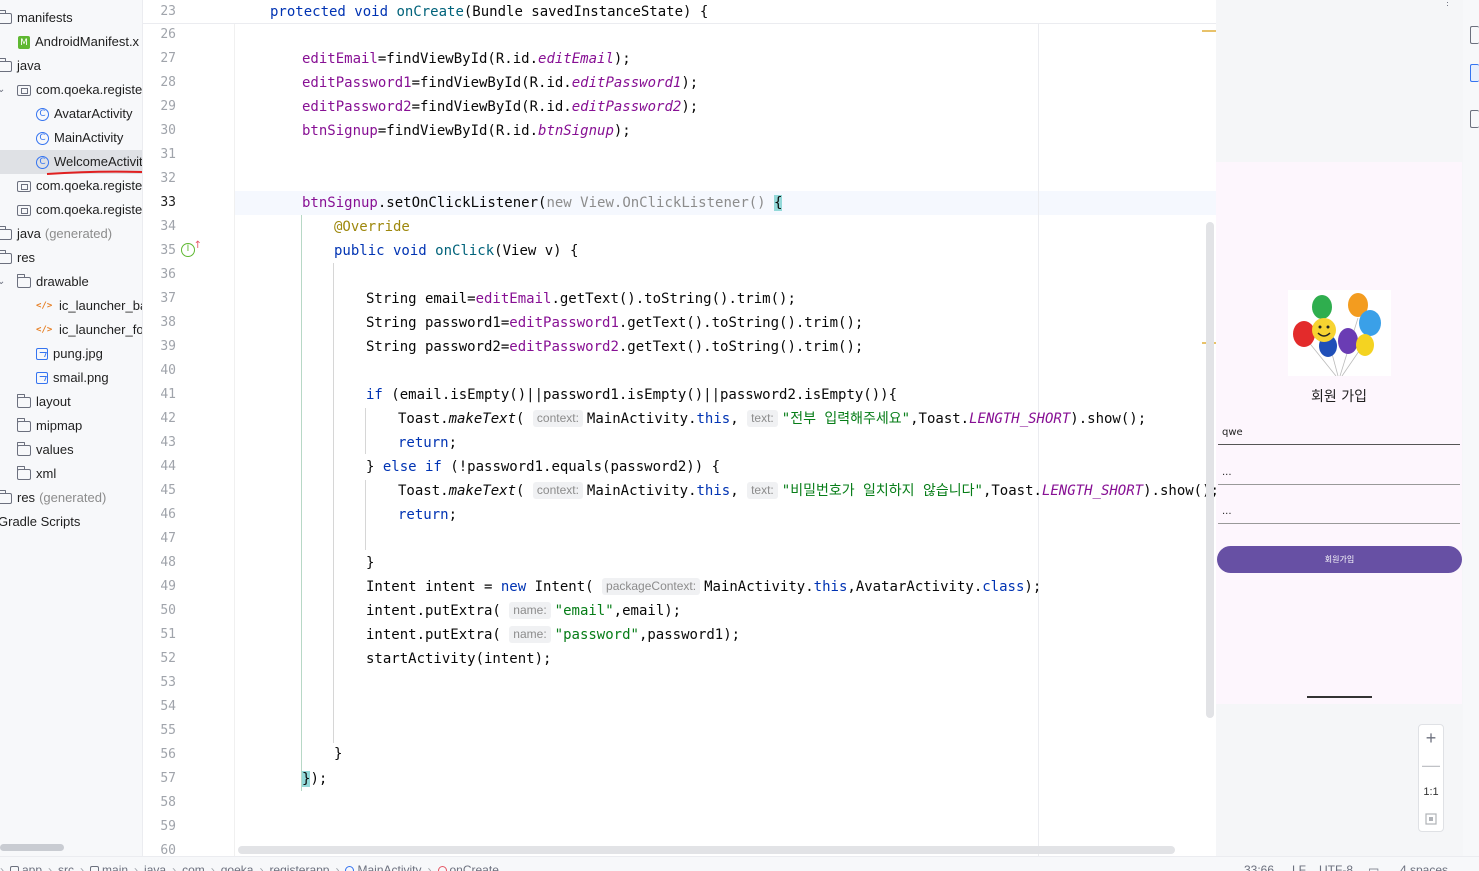  What do you see at coordinates (115, 867) in the screenshot?
I see `breadcrumb-item: main` at bounding box center [115, 867].